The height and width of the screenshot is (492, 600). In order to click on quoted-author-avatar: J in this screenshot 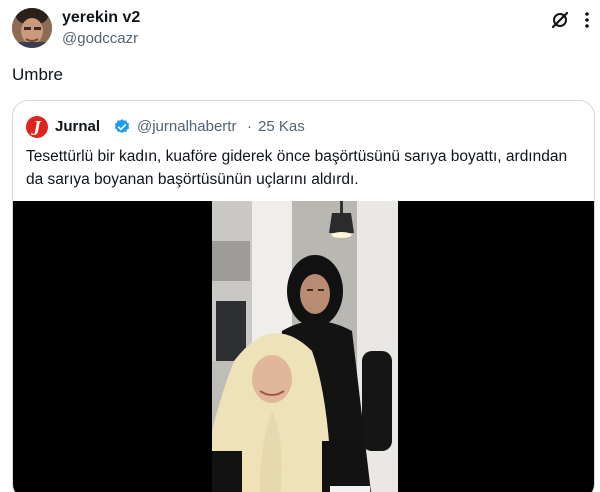, I will do `click(37, 127)`.